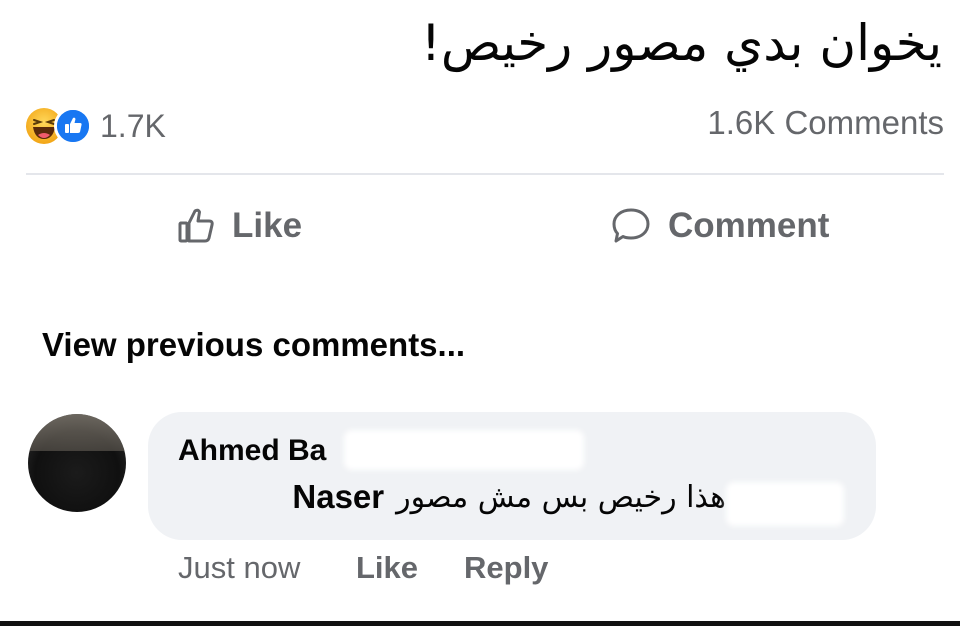 This screenshot has width=960, height=626. Describe the element at coordinates (506, 568) in the screenshot. I see `comment-reply-link: Reply` at that location.